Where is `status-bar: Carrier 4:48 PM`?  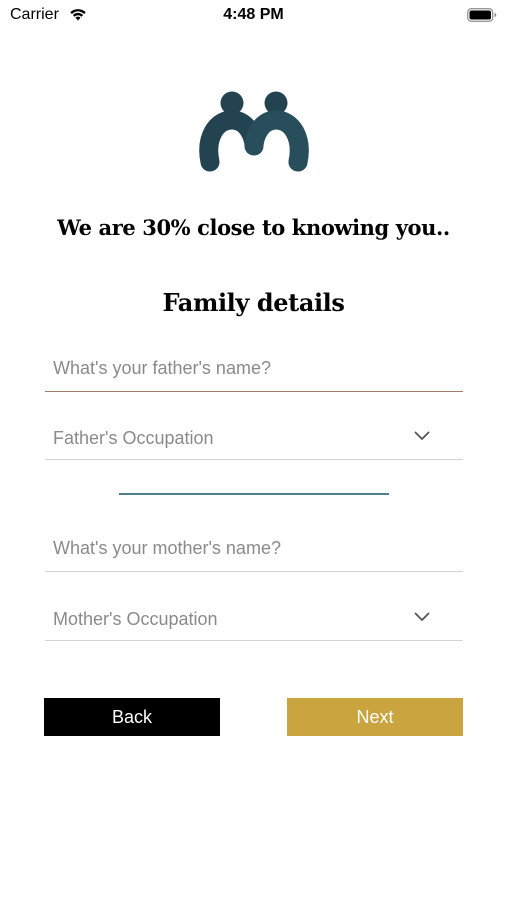 status-bar: Carrier 4:48 PM is located at coordinates (253, 15).